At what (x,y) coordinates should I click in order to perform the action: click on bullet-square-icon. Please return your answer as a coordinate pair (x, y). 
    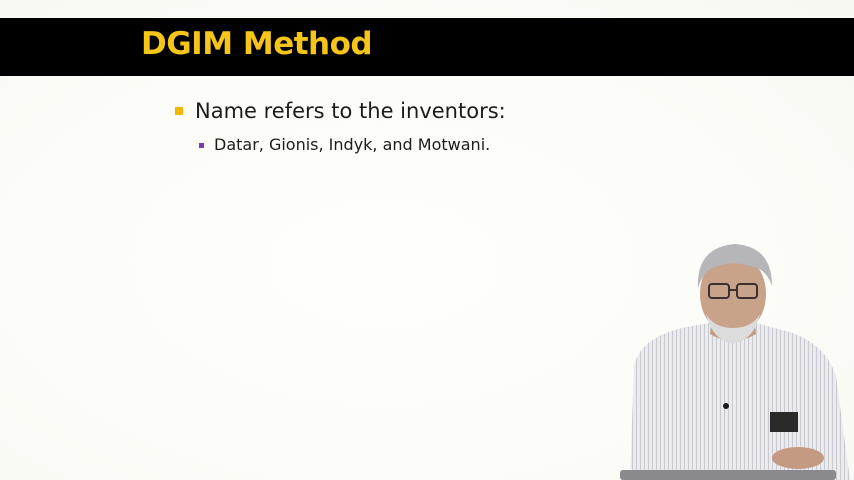
    Looking at the image, I should click on (179, 111).